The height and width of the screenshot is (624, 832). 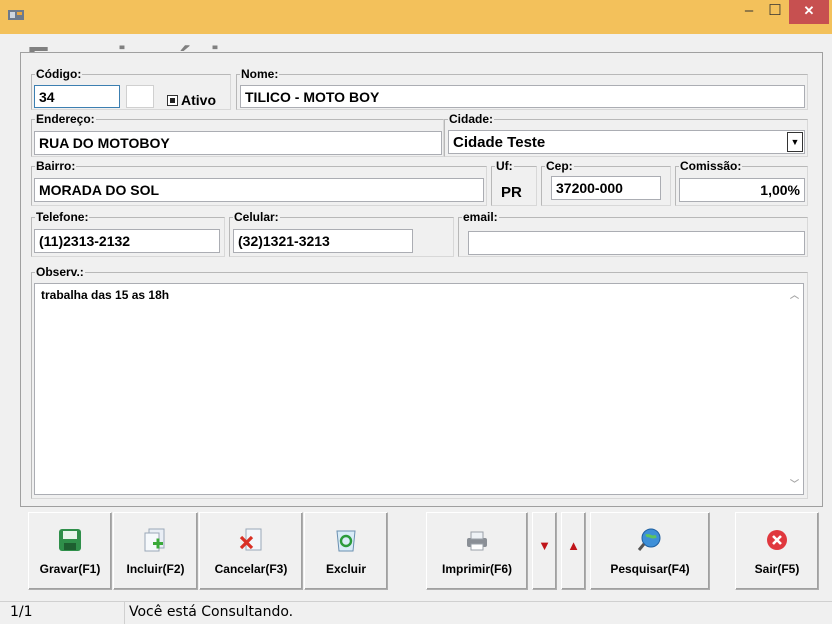 What do you see at coordinates (70, 540) in the screenshot?
I see `floppy-disk-icon` at bounding box center [70, 540].